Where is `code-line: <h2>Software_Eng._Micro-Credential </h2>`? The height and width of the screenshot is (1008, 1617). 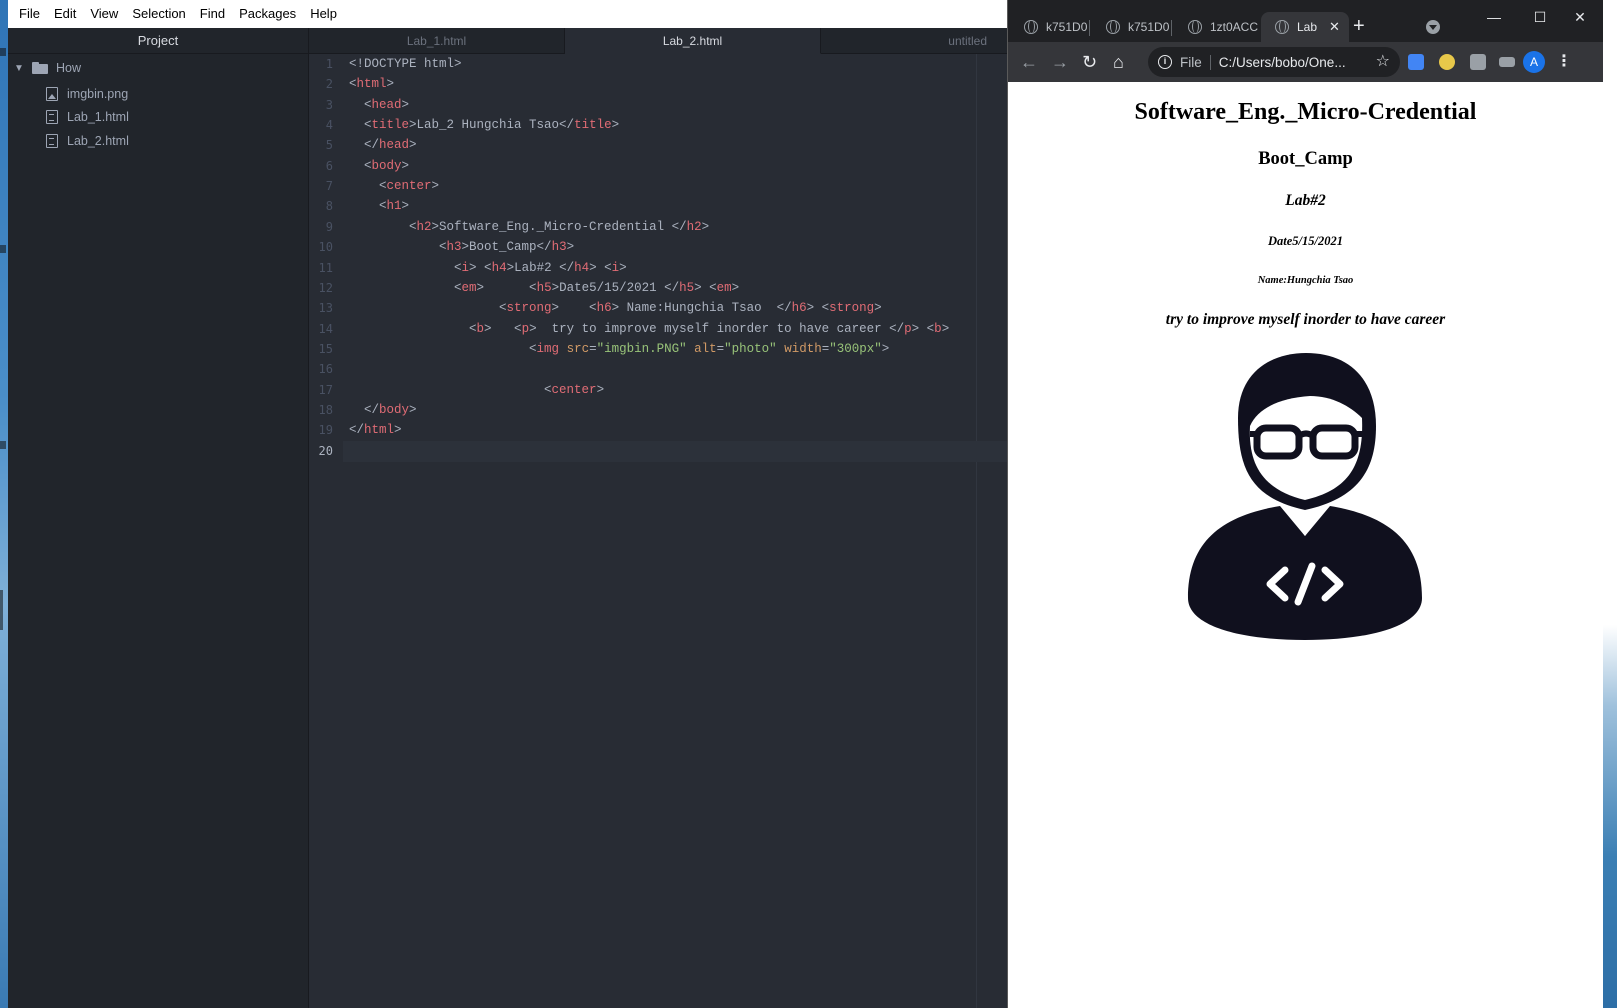
code-line: <h2>Software_Eng._Micro-Credential </h2> is located at coordinates (529, 227).